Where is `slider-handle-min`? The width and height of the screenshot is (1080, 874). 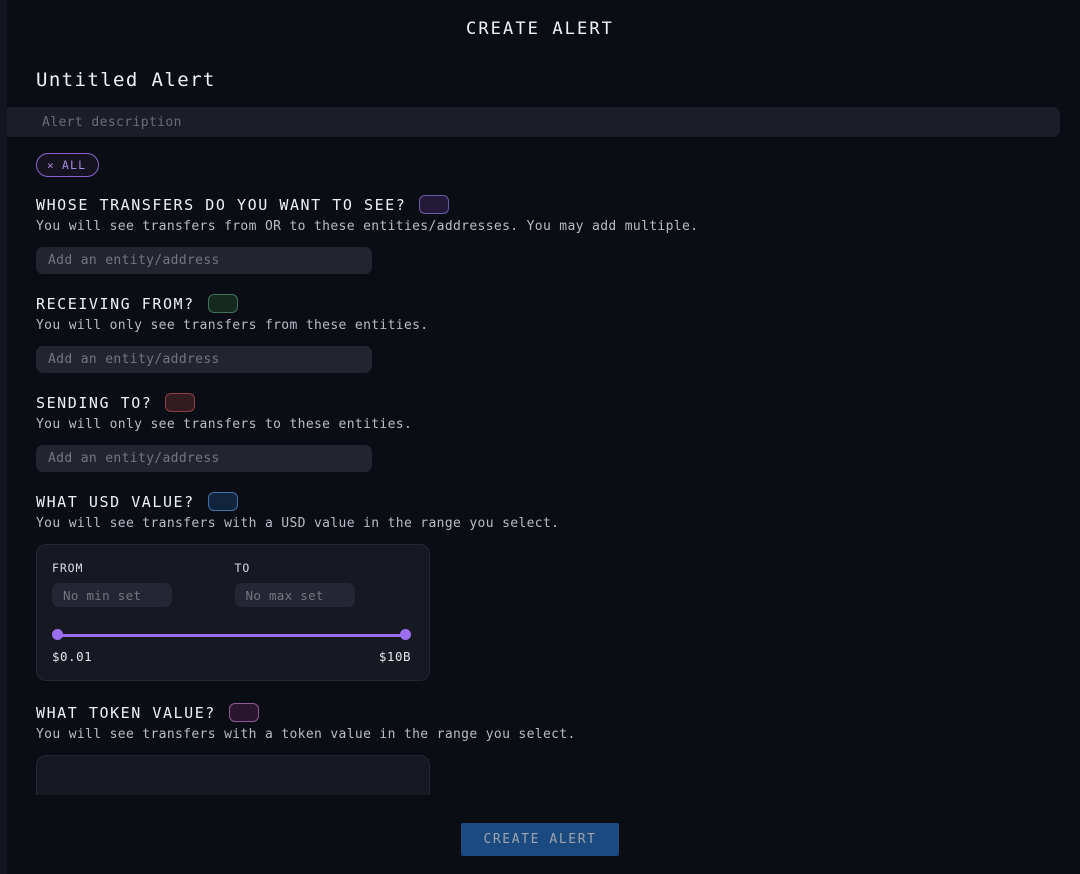
slider-handle-min is located at coordinates (57, 634).